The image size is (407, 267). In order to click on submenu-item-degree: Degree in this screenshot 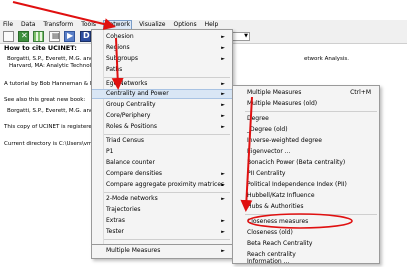, I will do `click(306, 119)`.